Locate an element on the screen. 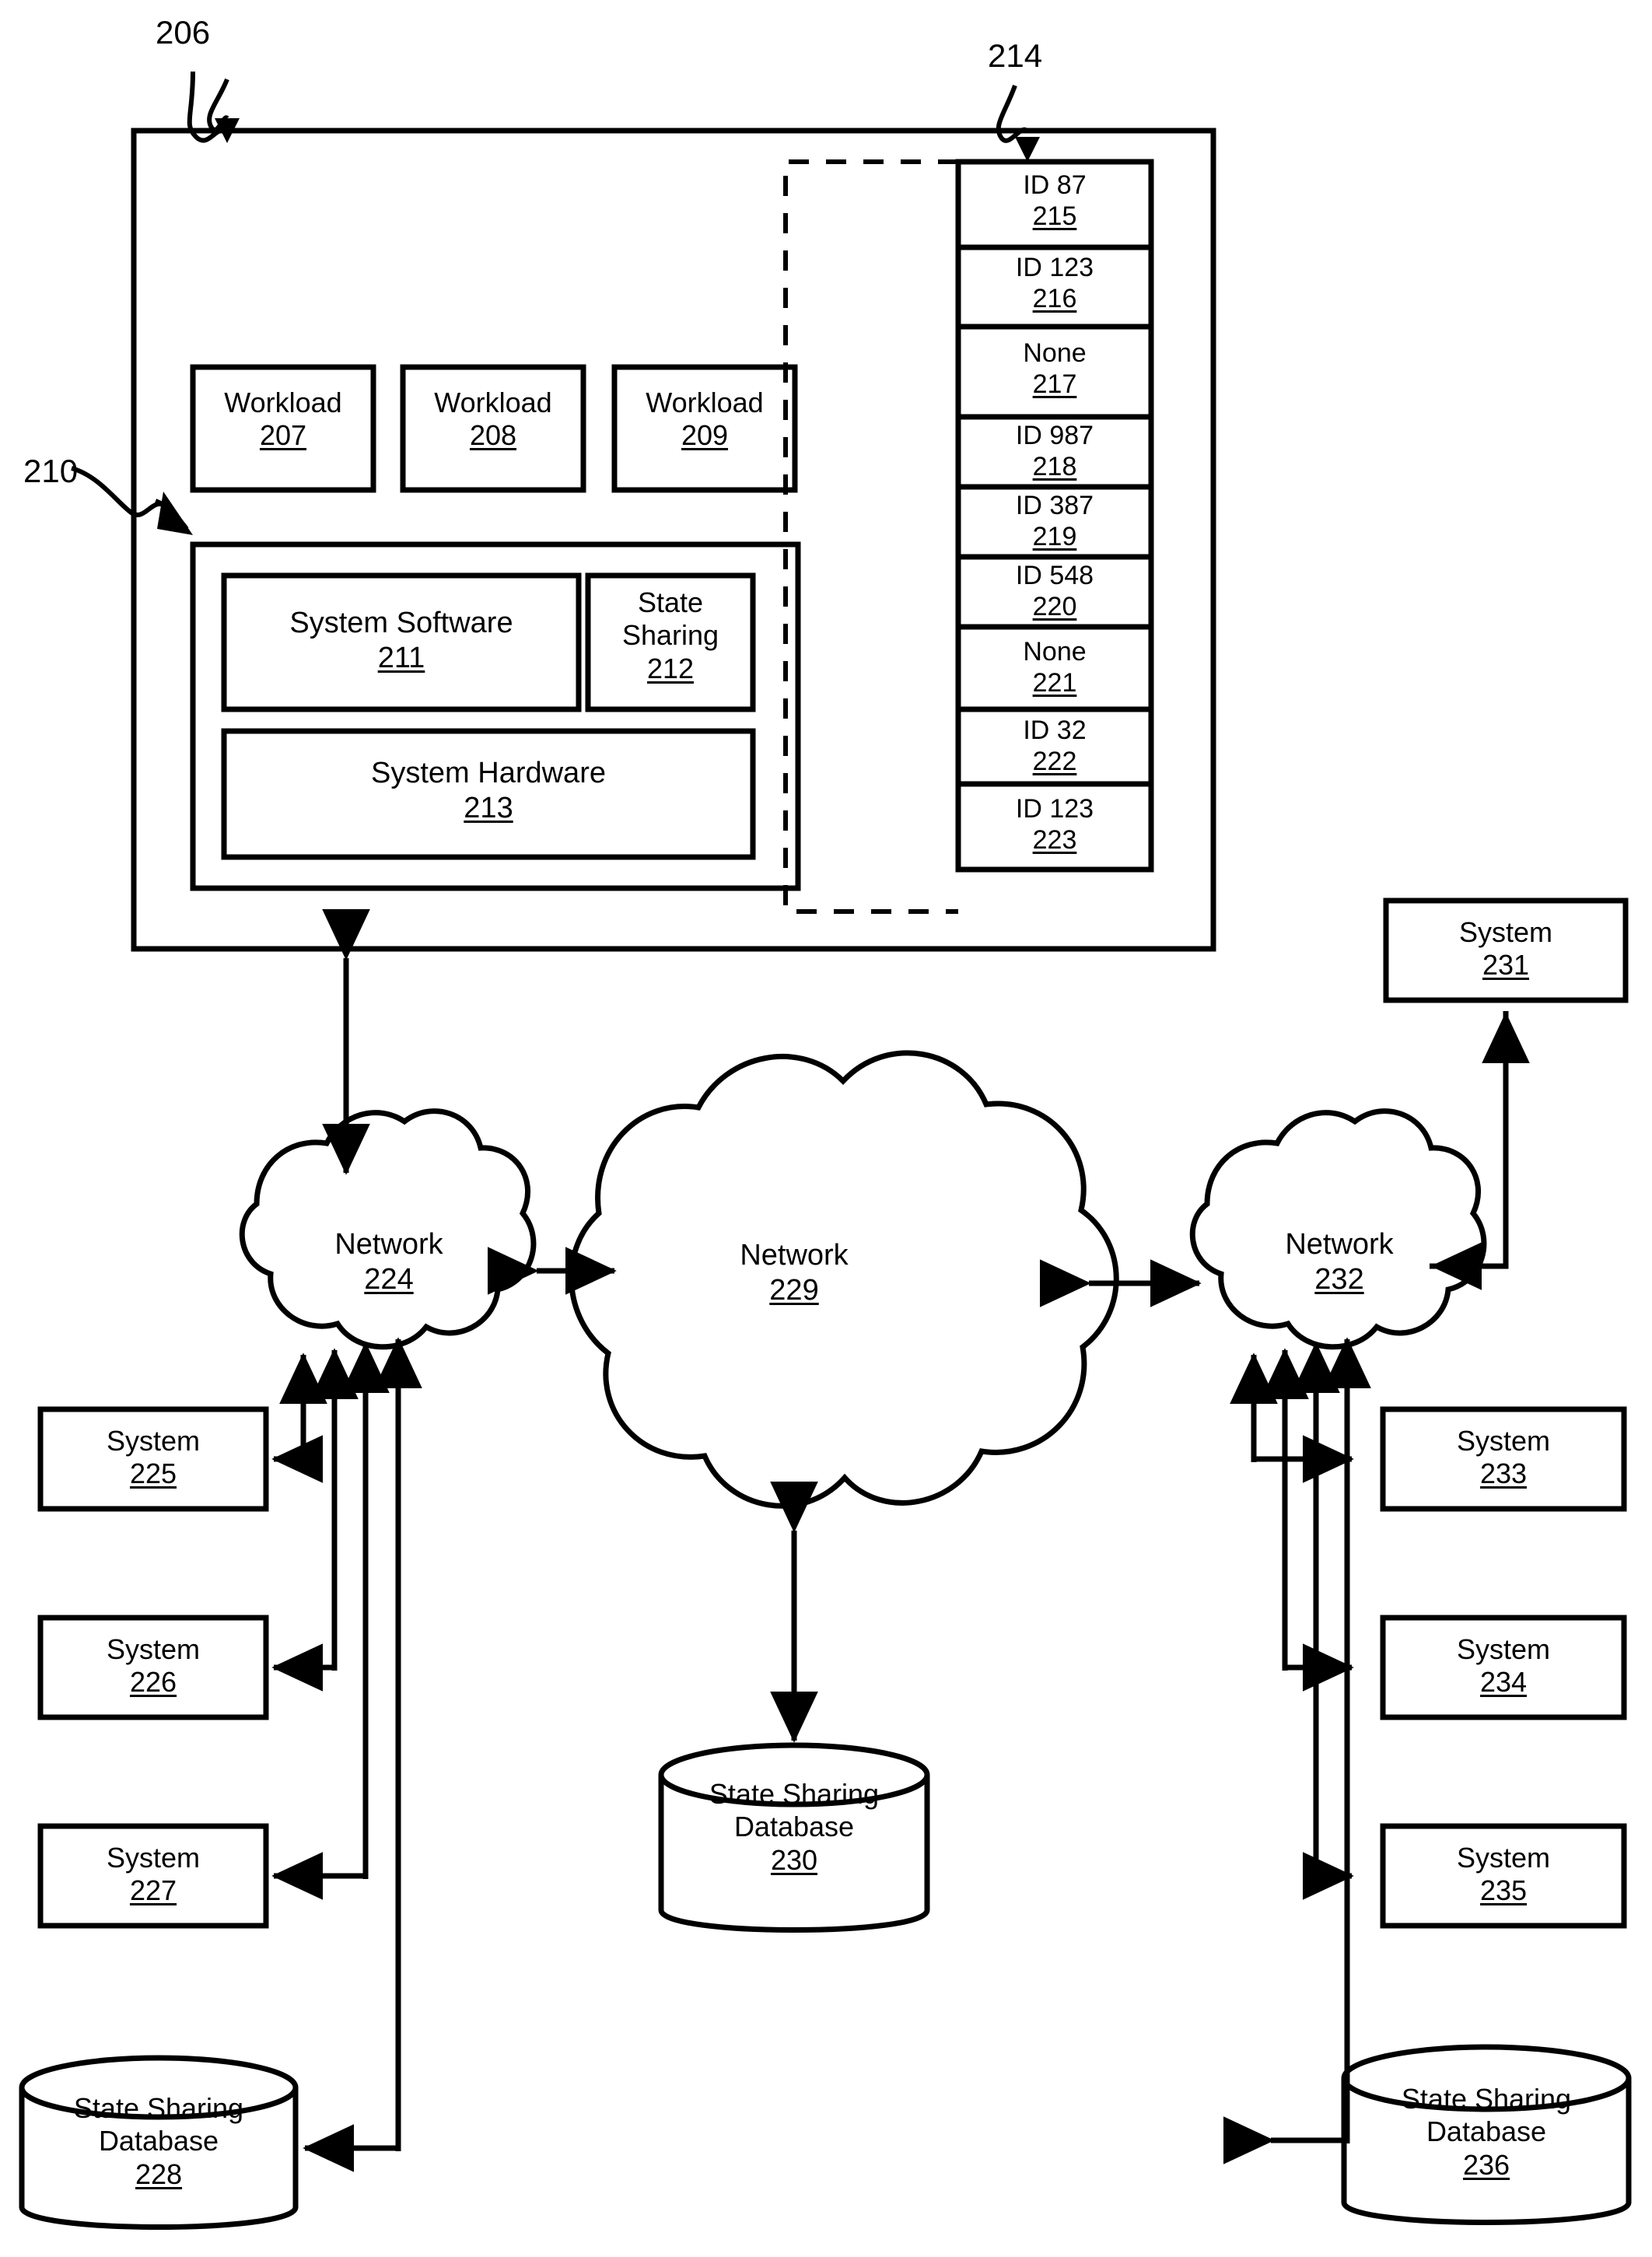 This screenshot has width=1652, height=2257. callout-206: 206 is located at coordinates (184, 32).